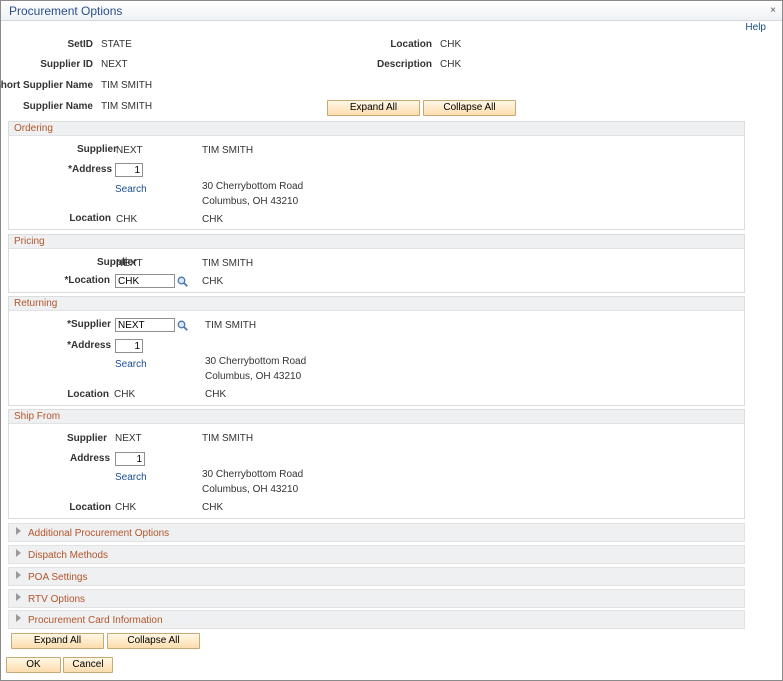  What do you see at coordinates (125, 394) in the screenshot?
I see `returning-location-value: CHK` at bounding box center [125, 394].